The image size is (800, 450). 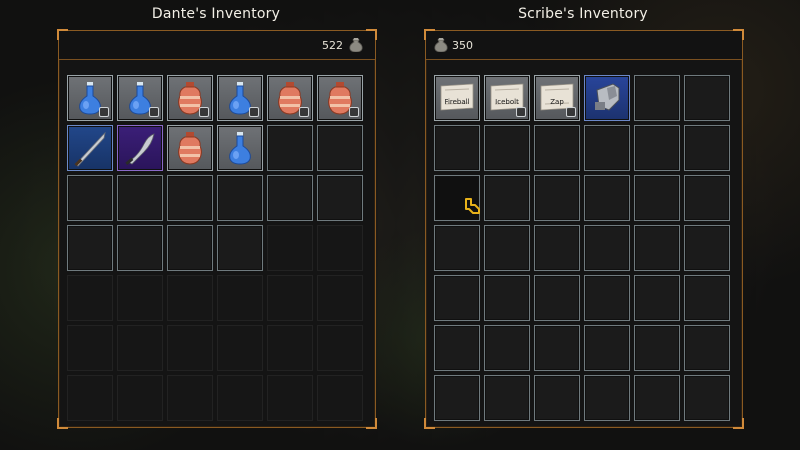 I want to click on left-panel-title: Dante's Inventory, so click(x=216, y=14).